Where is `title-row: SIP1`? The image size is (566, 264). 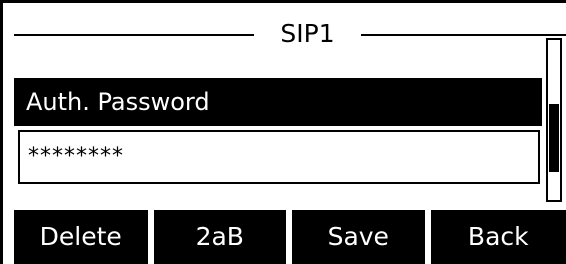
title-row: SIP1 is located at coordinates (290, 34).